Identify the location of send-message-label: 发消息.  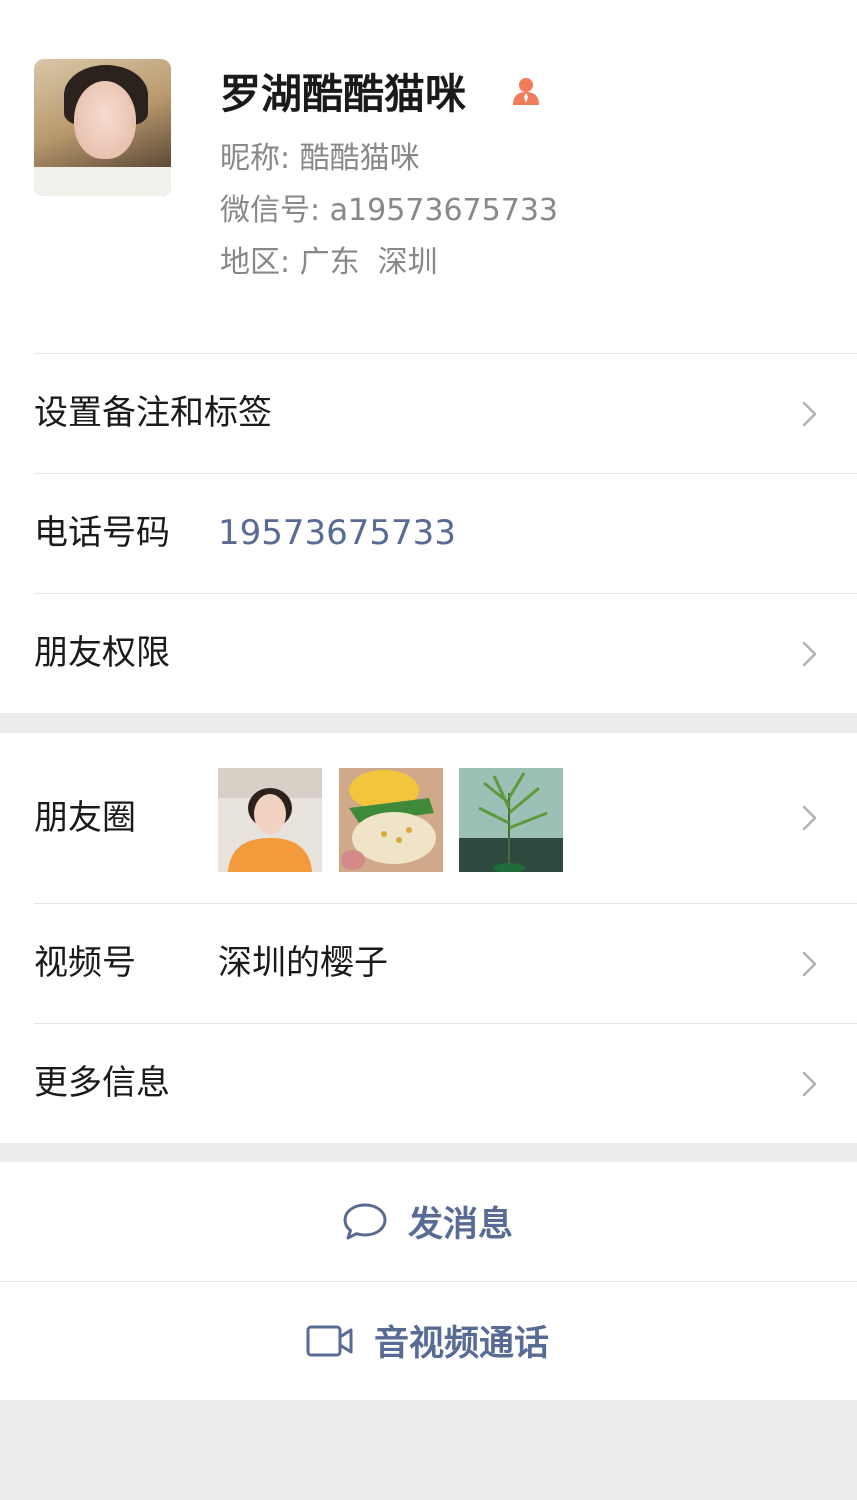
(461, 1225).